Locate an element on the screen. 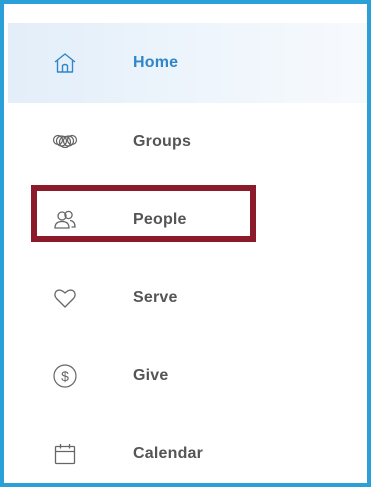 The width and height of the screenshot is (371, 487). sidebar-item-label: Home is located at coordinates (156, 62).